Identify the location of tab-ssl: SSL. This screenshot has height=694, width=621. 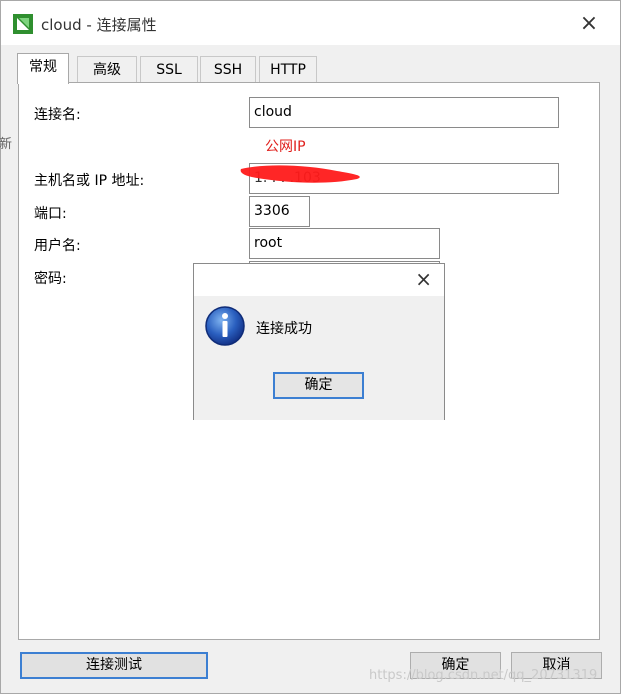
(169, 69).